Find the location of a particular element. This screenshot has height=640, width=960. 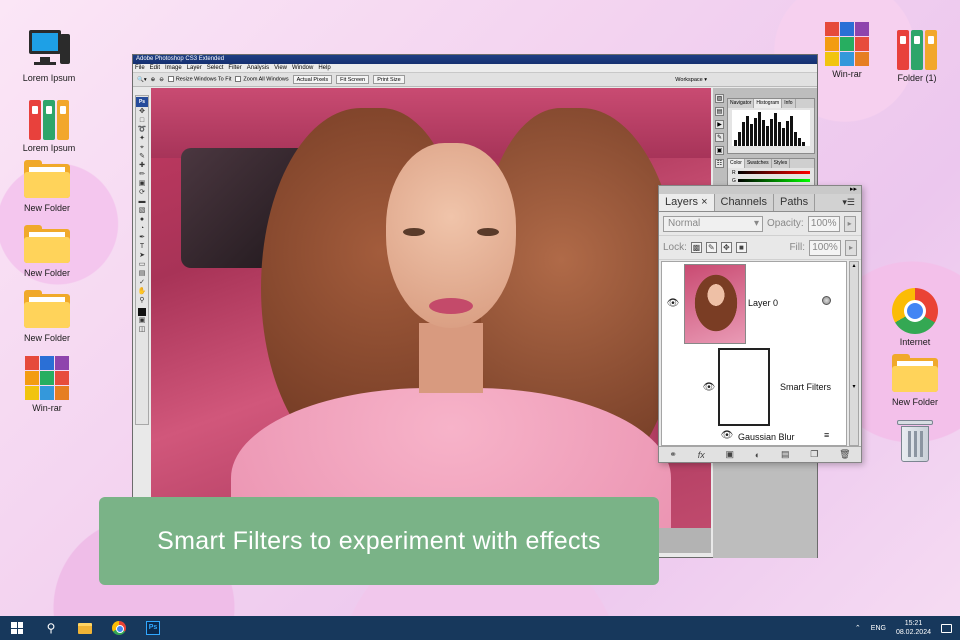

lock-position-icon: ✥ is located at coordinates (726, 247).